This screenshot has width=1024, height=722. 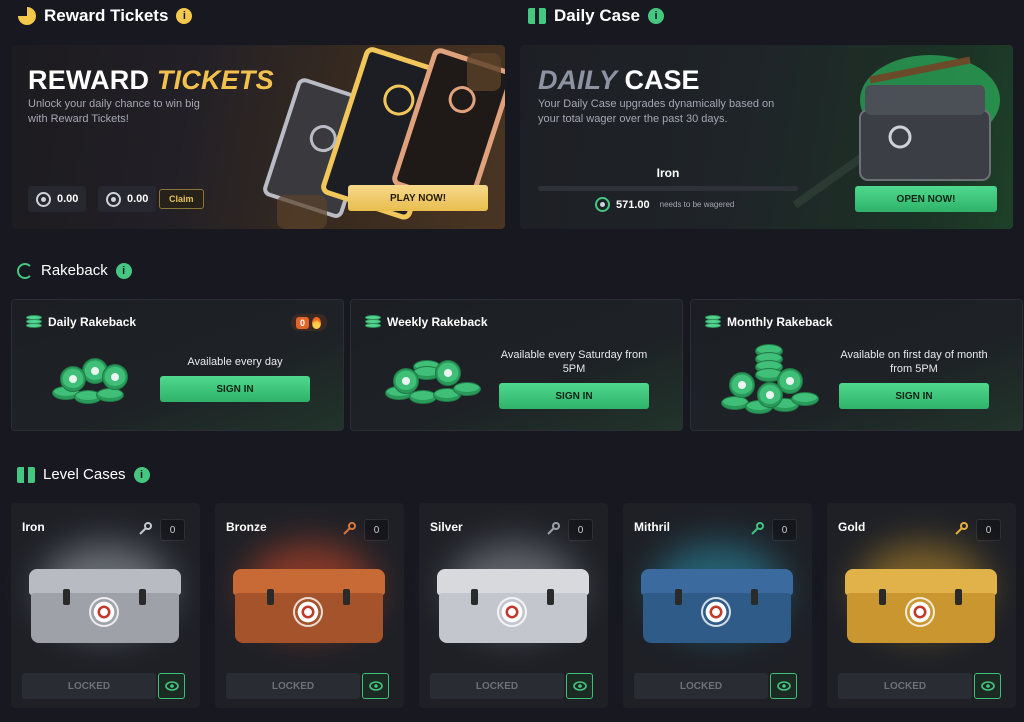 I want to click on daily-case-heading-text: Daily Case, so click(x=597, y=15).